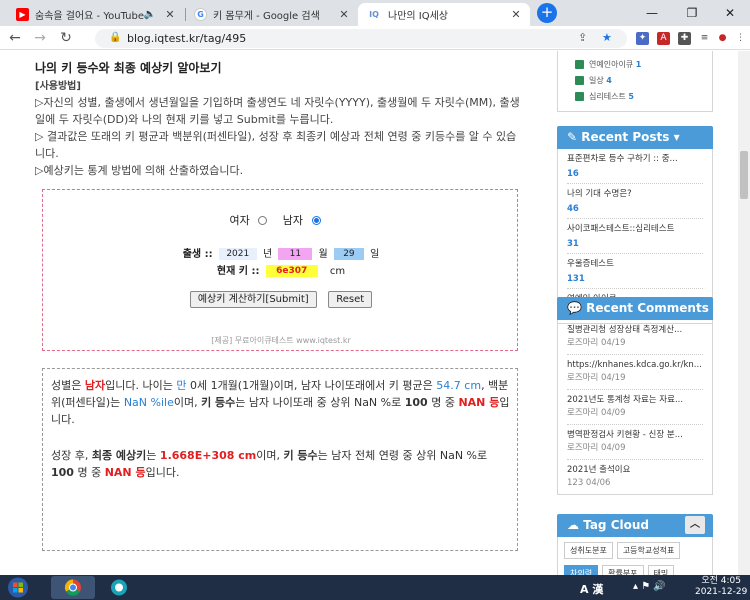  Describe the element at coordinates (635, 81) in the screenshot. I see `category-item: 일상 4` at that location.